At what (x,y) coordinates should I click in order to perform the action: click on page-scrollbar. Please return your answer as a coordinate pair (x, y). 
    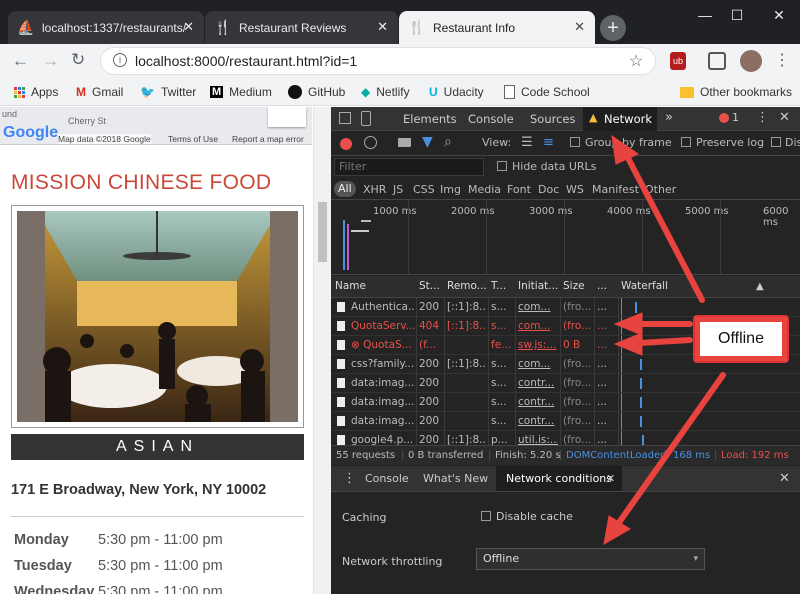
    Looking at the image, I should click on (322, 350).